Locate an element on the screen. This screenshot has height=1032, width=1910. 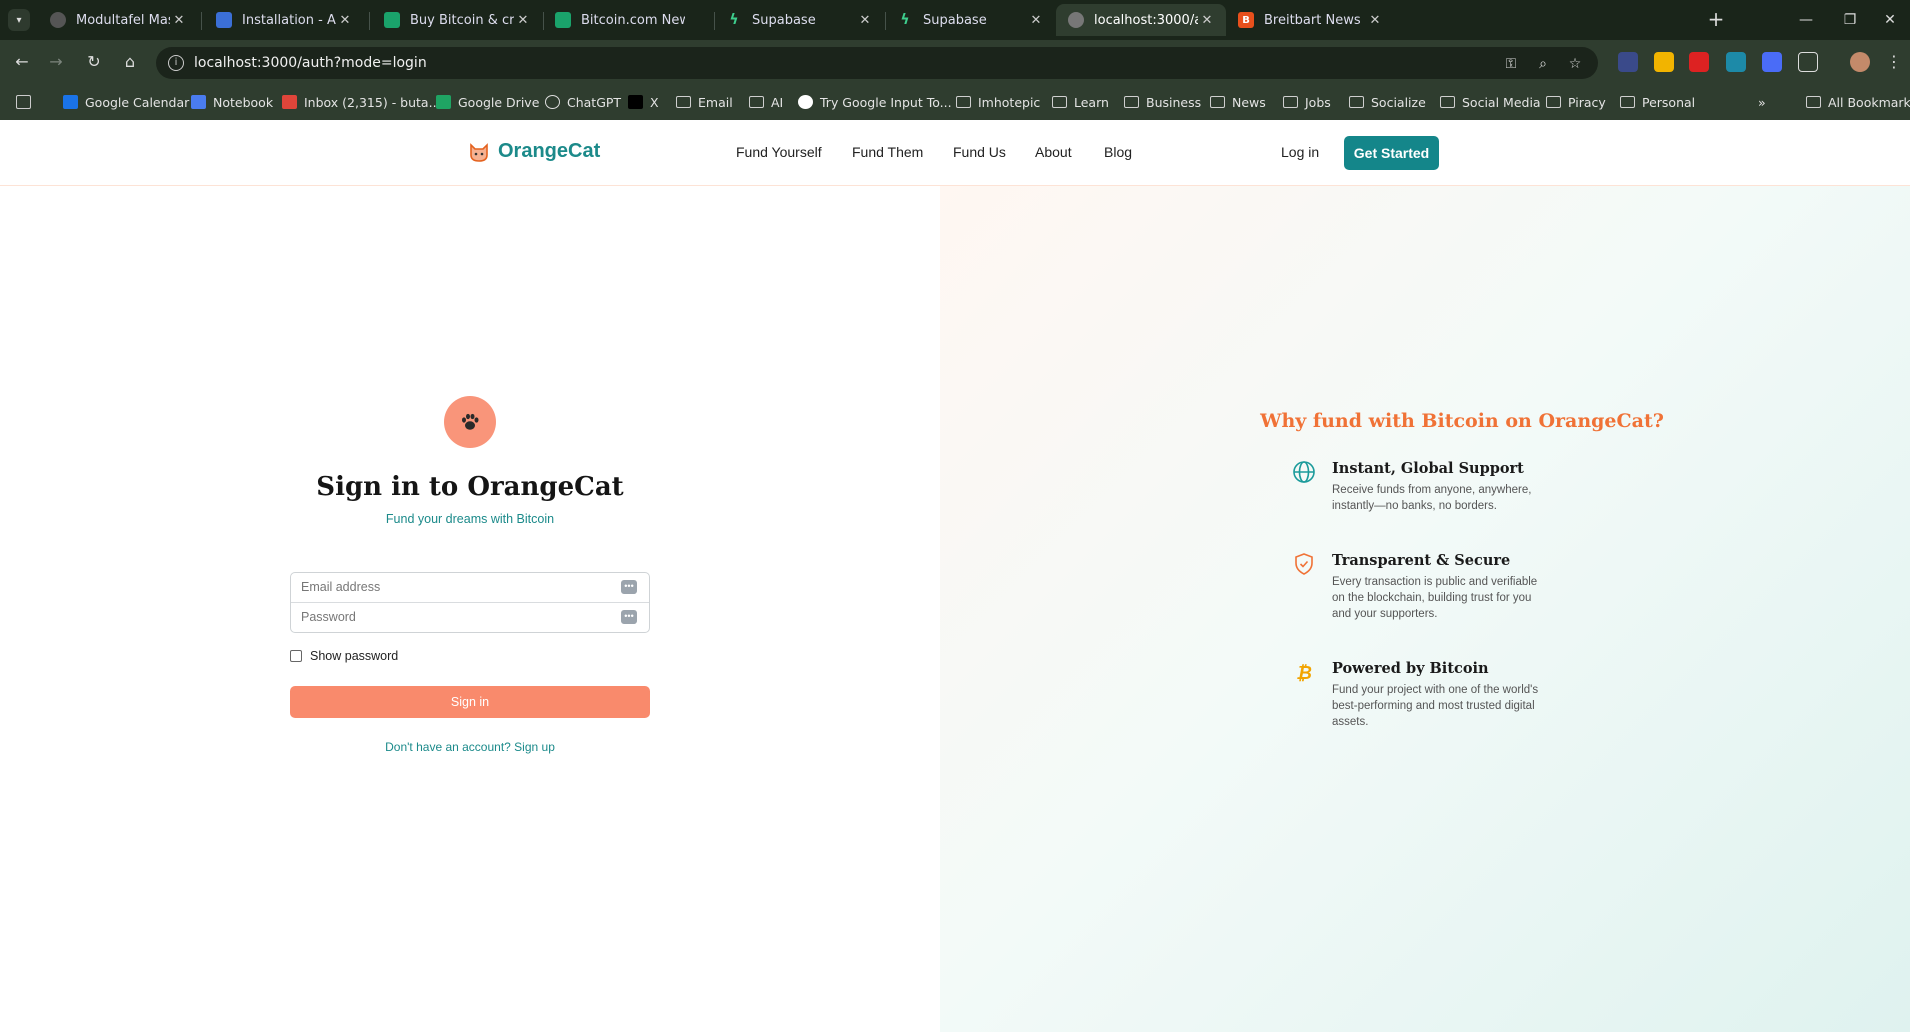
login-link: Log in is located at coordinates (1300, 152).